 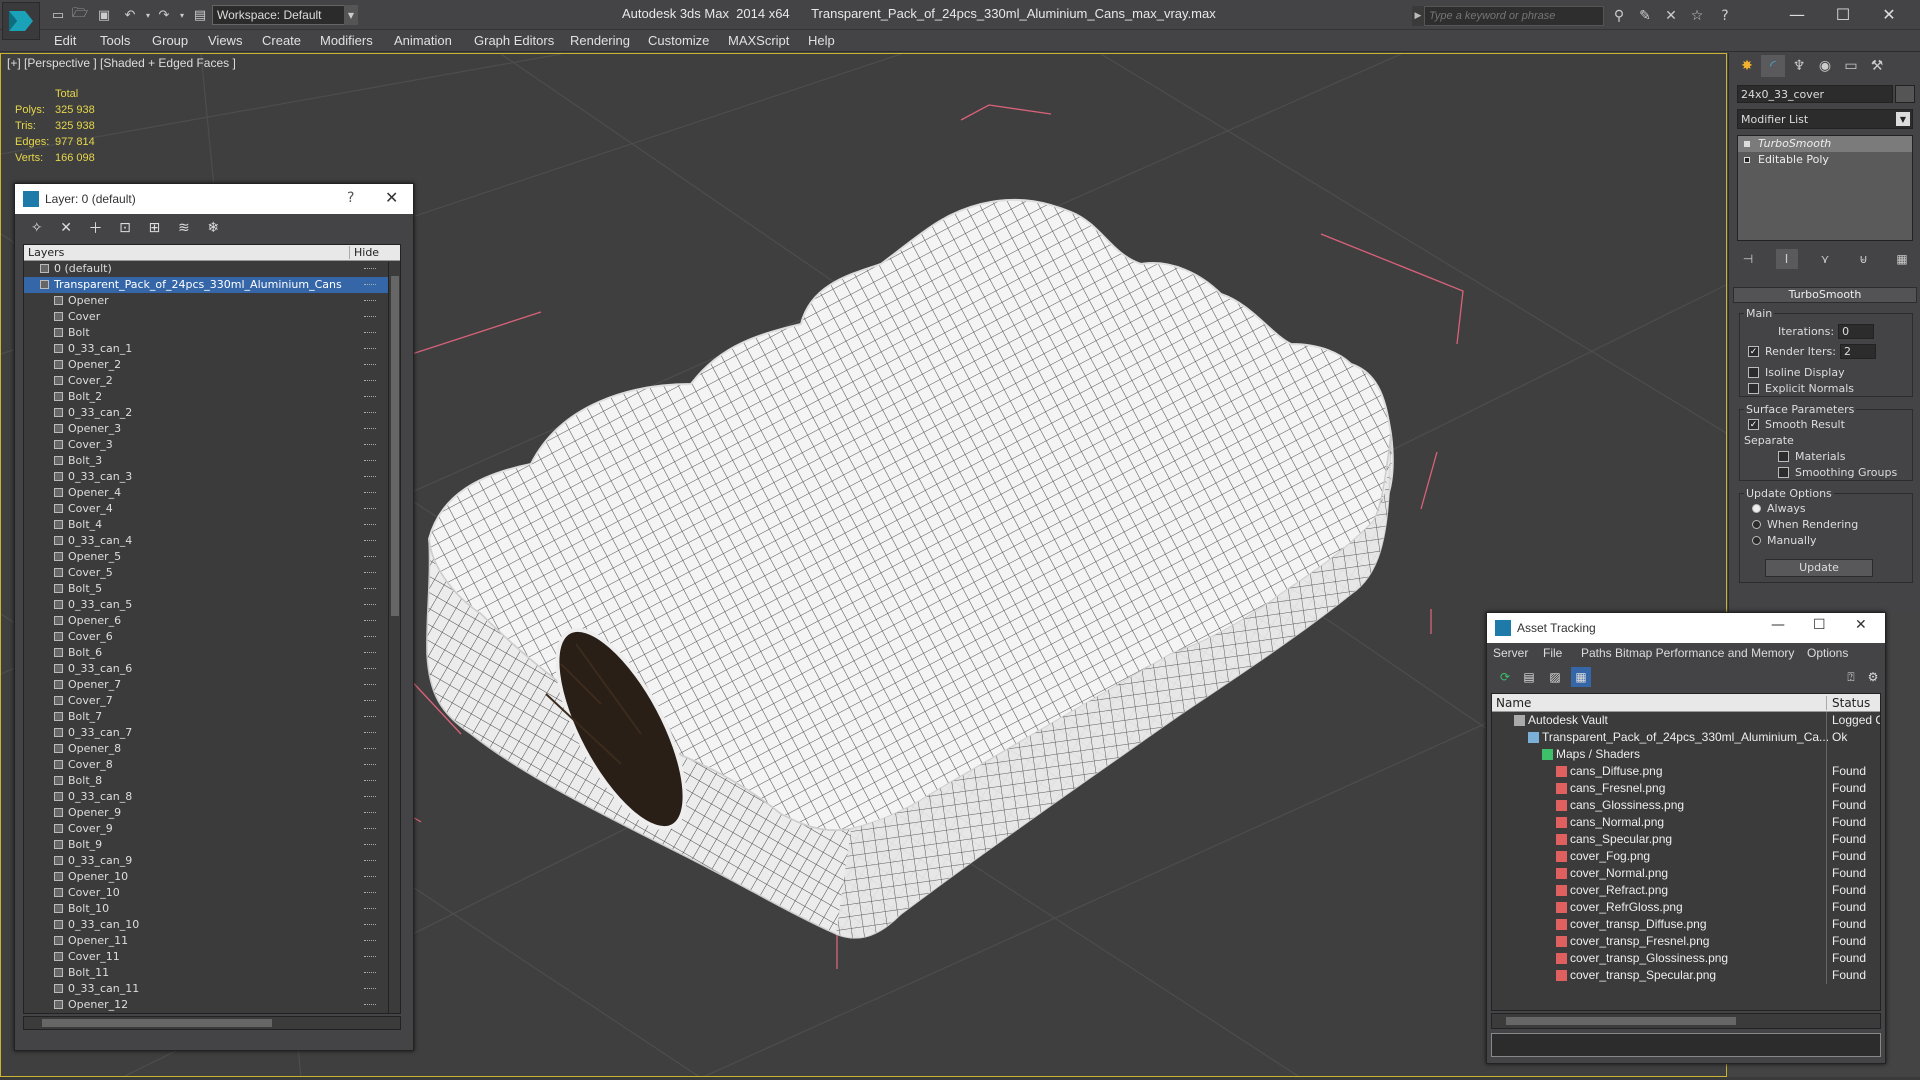 What do you see at coordinates (1686, 788) in the screenshot?
I see `asset-row: cans_Fresnel.png Found` at bounding box center [1686, 788].